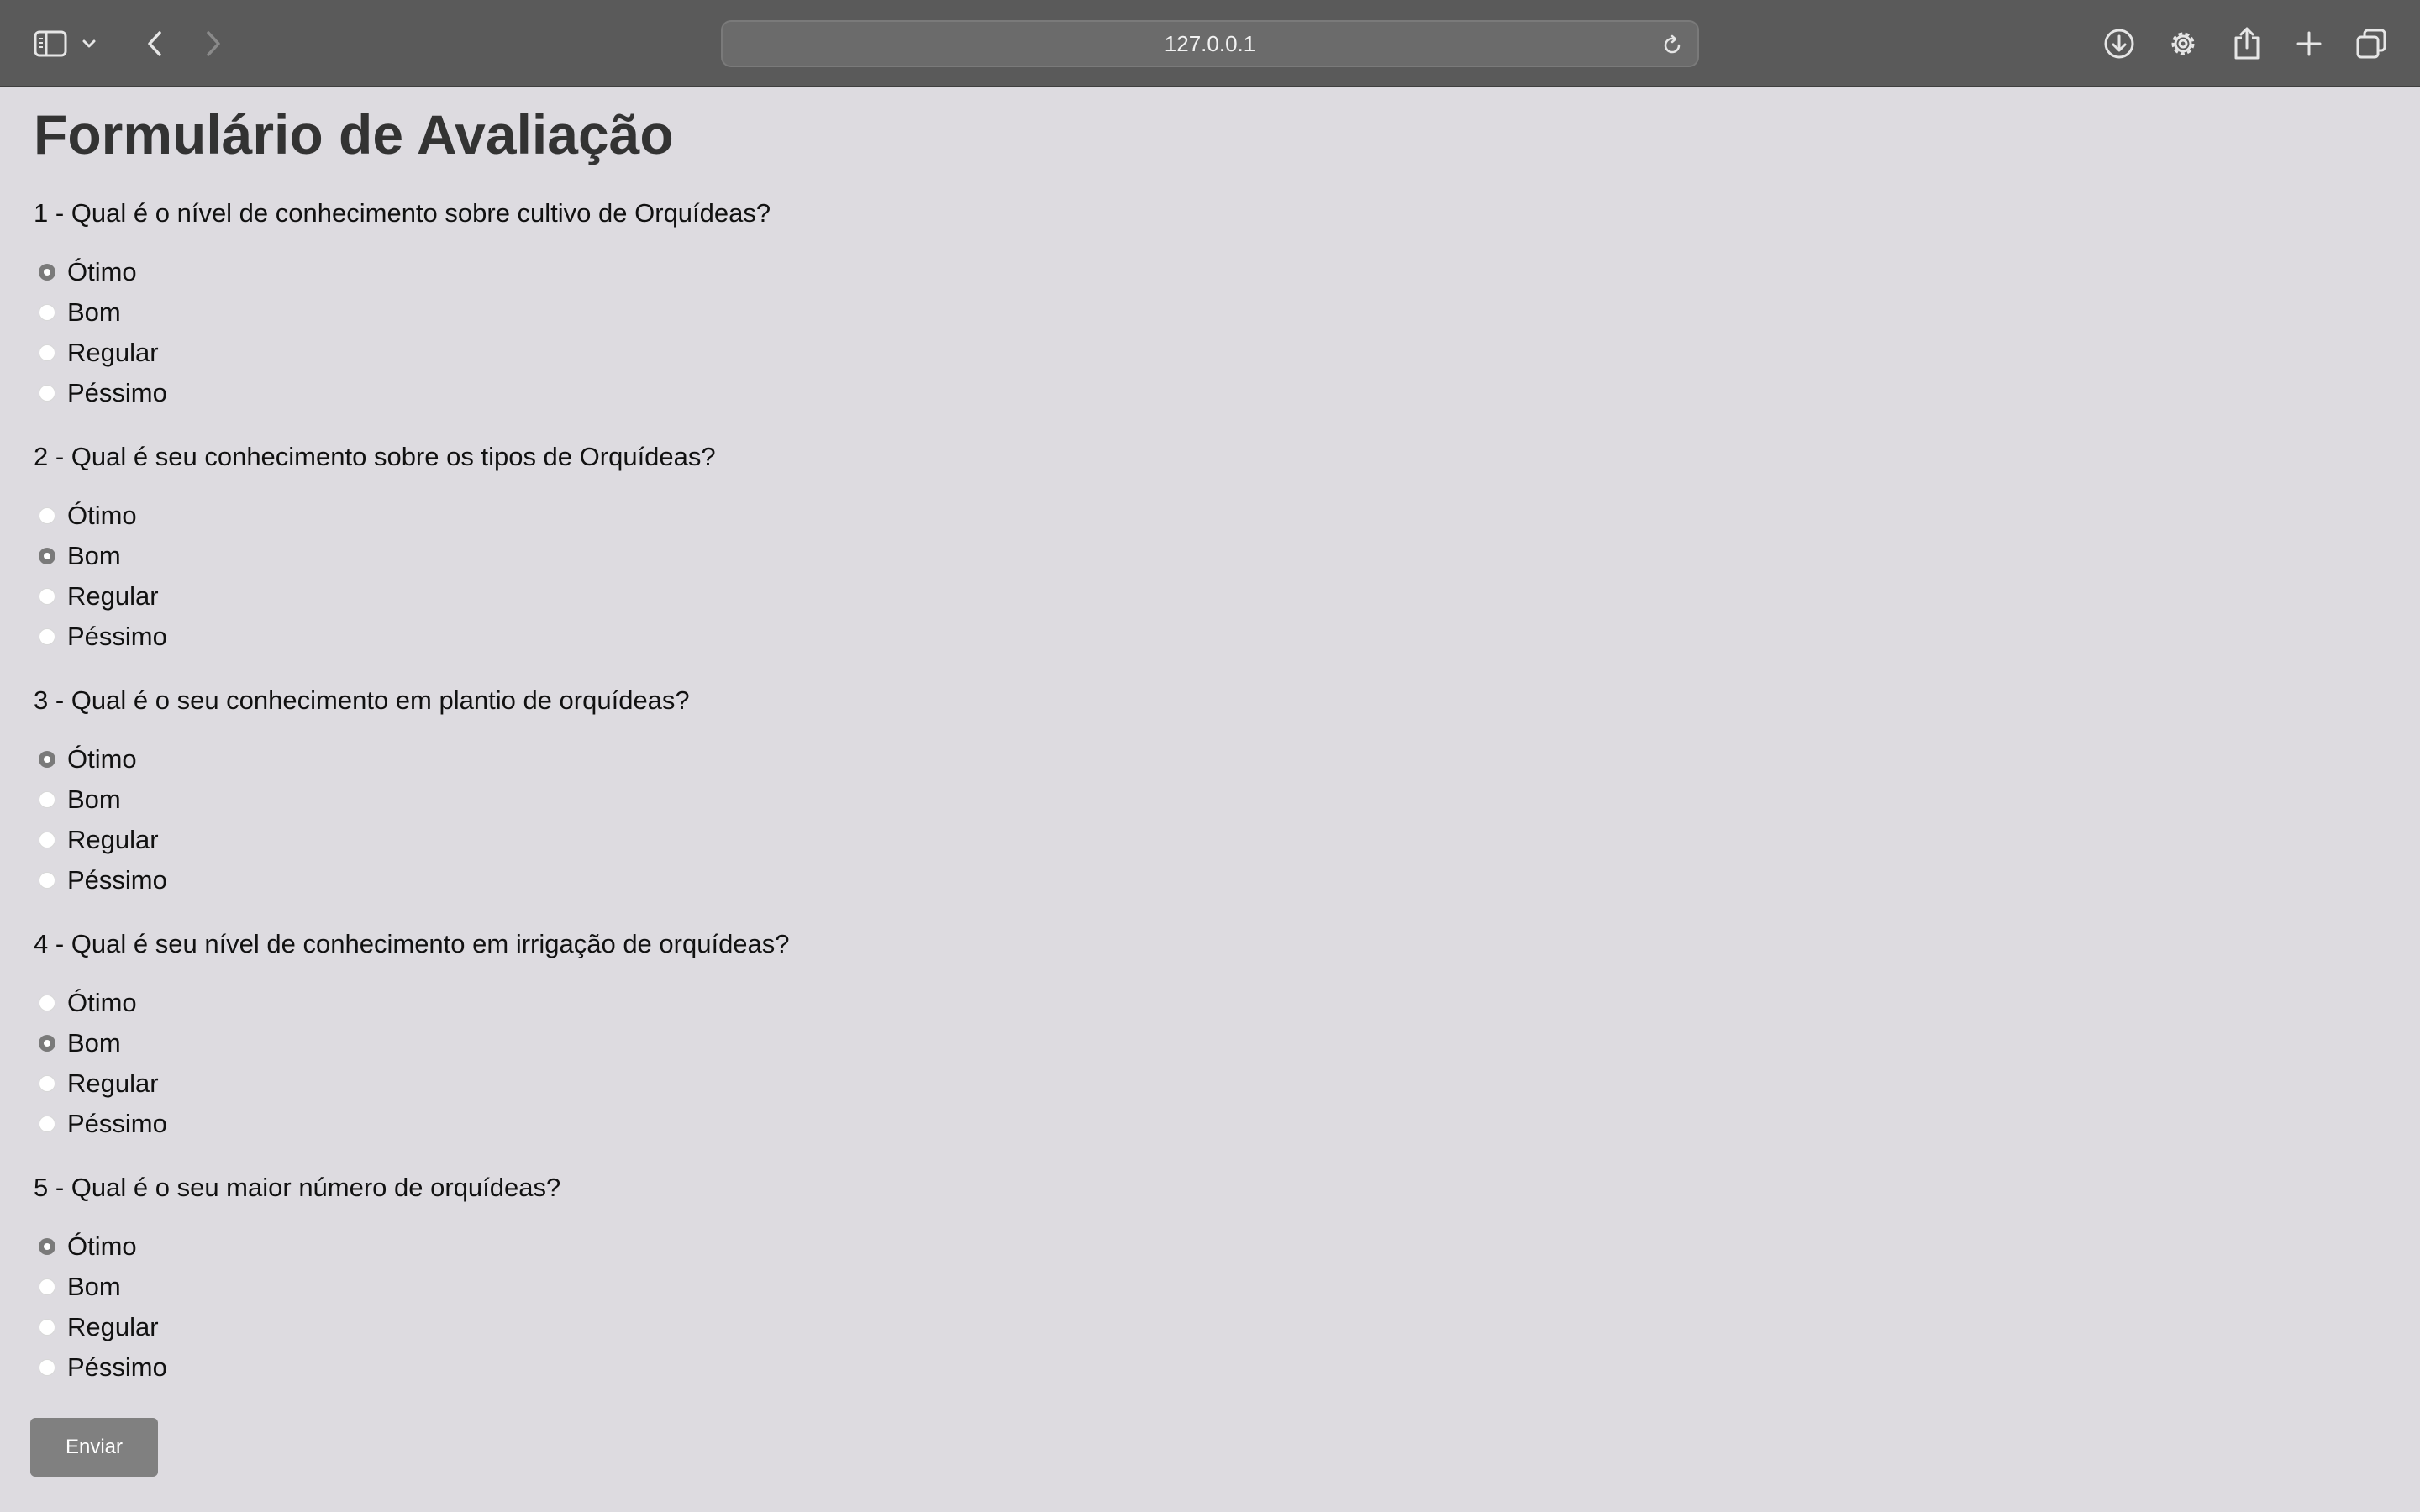  Describe the element at coordinates (2183, 43) in the screenshot. I see `gear-icon` at that location.